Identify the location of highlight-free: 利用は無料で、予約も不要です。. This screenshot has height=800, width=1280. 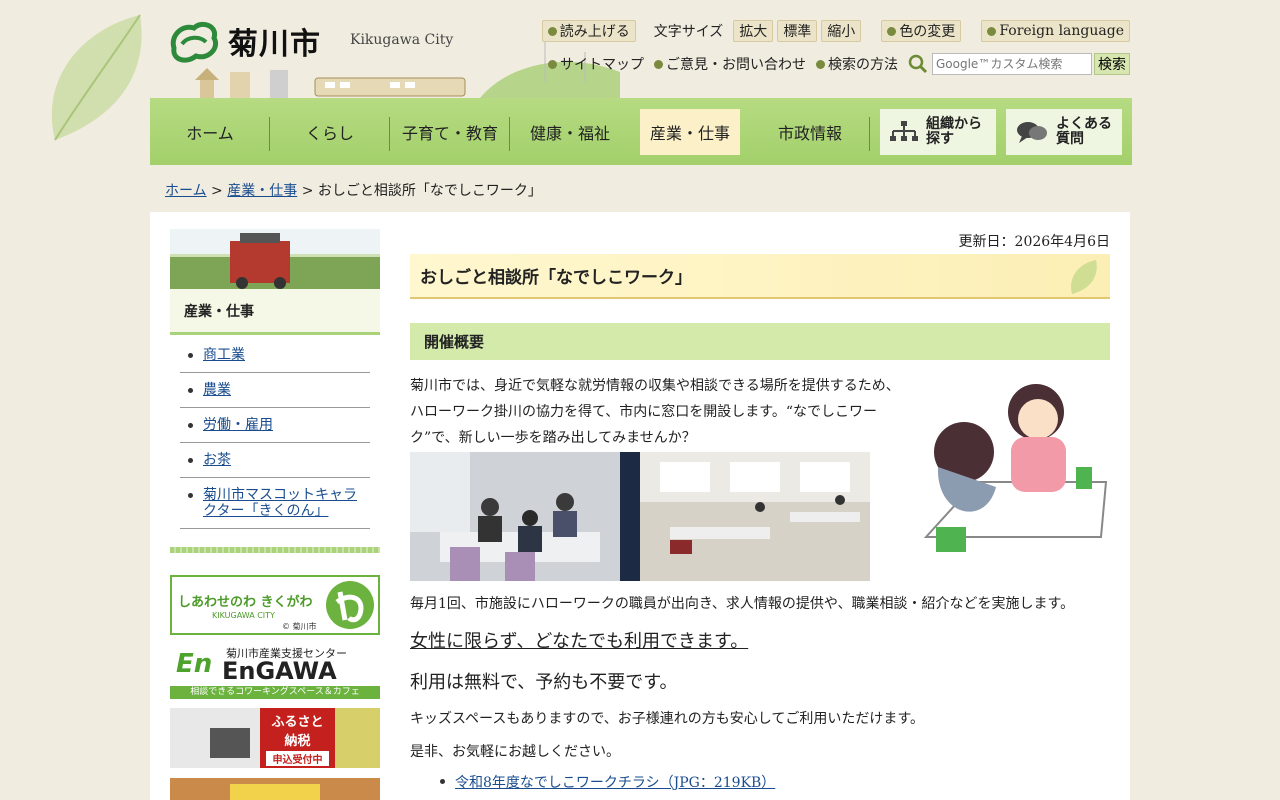
(544, 682).